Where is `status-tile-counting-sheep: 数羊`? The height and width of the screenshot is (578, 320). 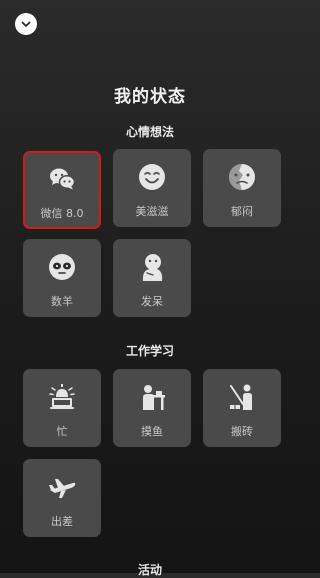 status-tile-counting-sheep: 数羊 is located at coordinates (62, 278).